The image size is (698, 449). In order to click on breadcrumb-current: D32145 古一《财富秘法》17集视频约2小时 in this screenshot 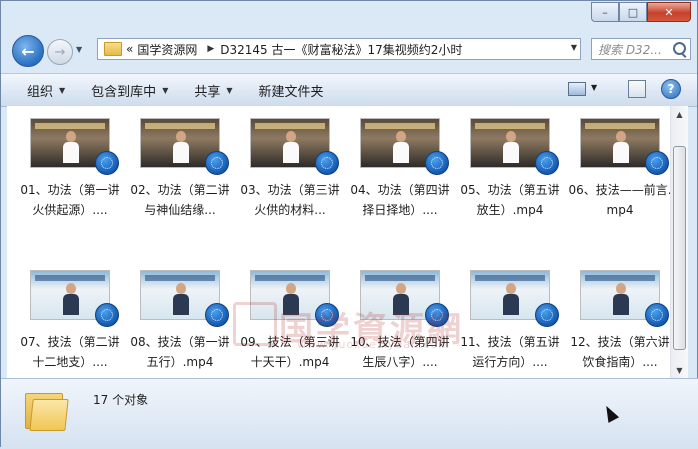, I will do `click(341, 49)`.